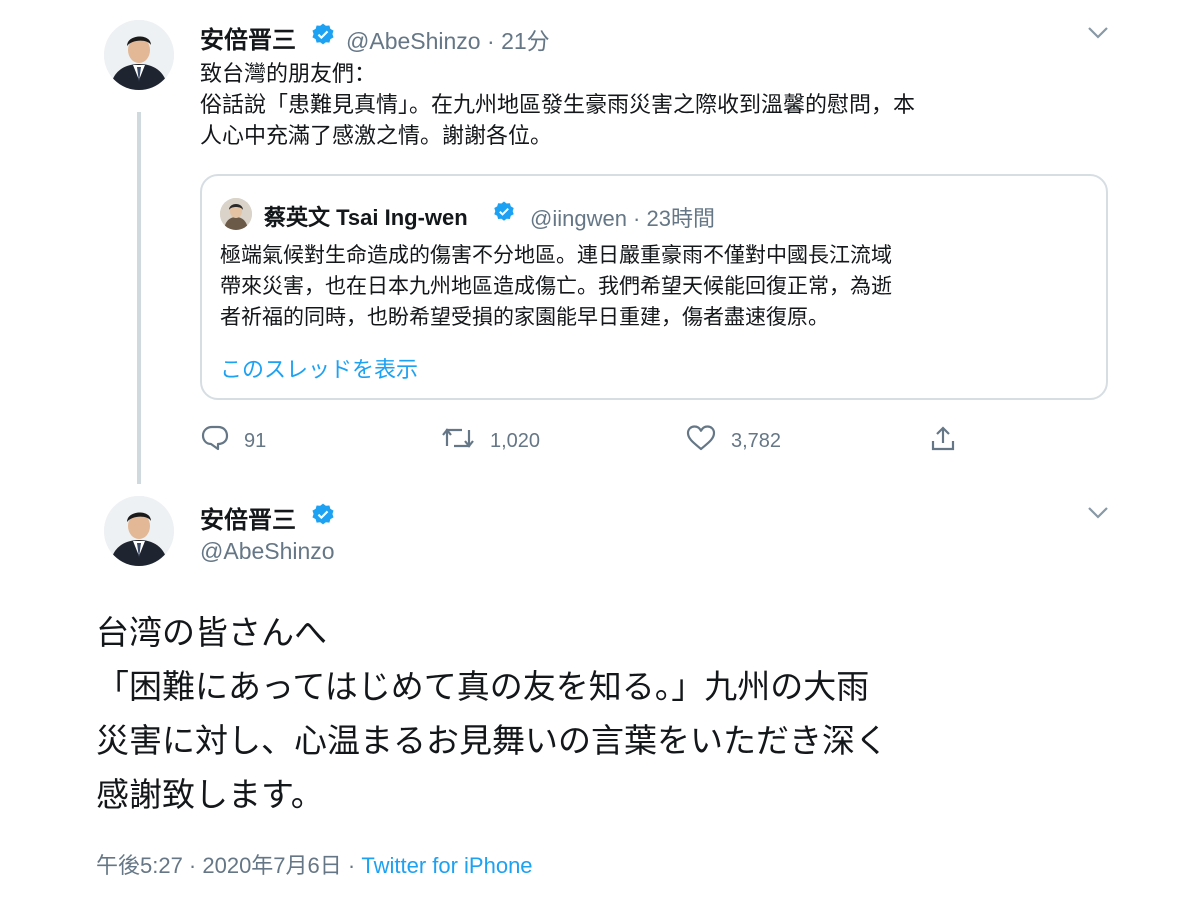 Image resolution: width=1200 pixels, height=900 pixels. What do you see at coordinates (139, 298) in the screenshot?
I see `thread-connector-line` at bounding box center [139, 298].